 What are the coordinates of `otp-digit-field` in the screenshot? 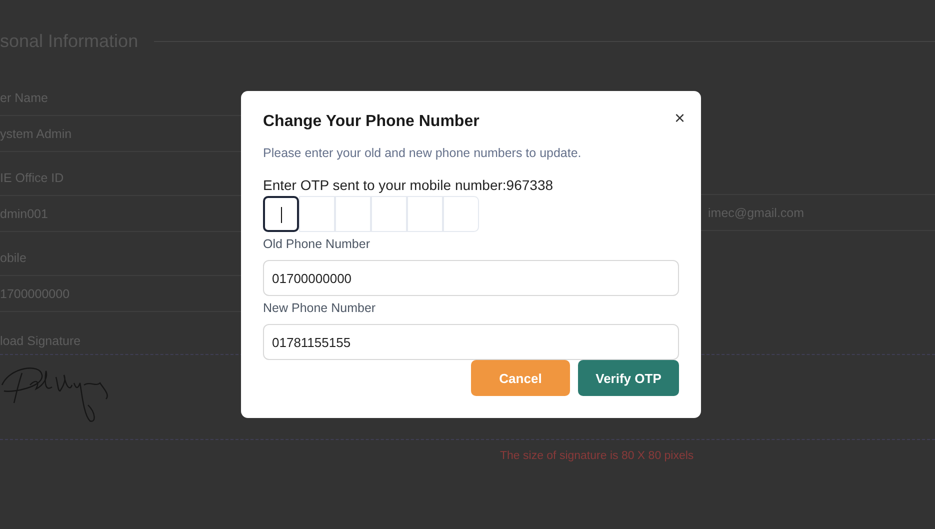 It's located at (281, 214).